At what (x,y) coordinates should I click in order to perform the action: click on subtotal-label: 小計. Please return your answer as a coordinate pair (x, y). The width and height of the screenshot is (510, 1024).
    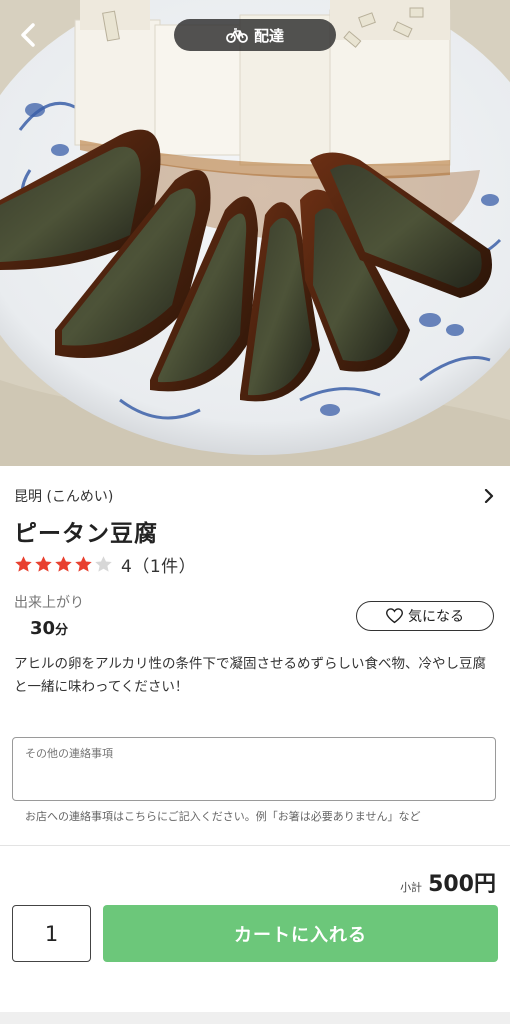
    Looking at the image, I should click on (411, 887).